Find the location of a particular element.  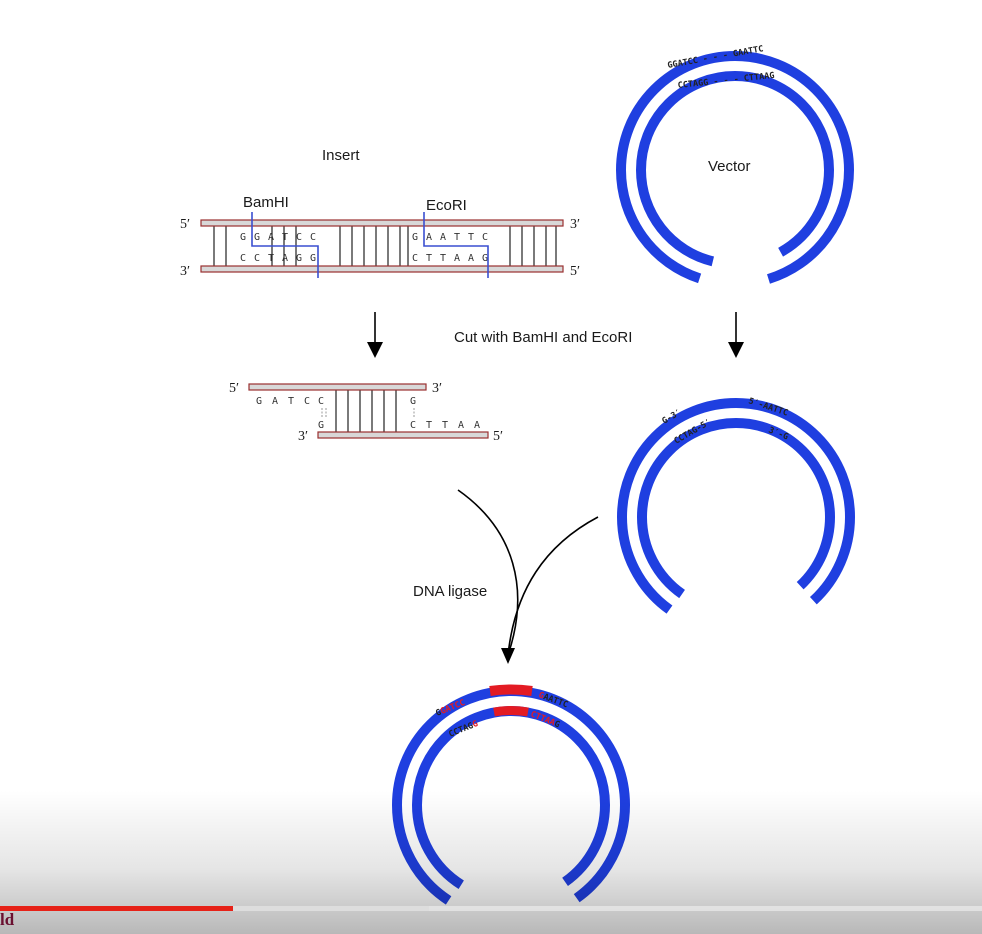

ecori-label: EcoRI is located at coordinates (446, 205).